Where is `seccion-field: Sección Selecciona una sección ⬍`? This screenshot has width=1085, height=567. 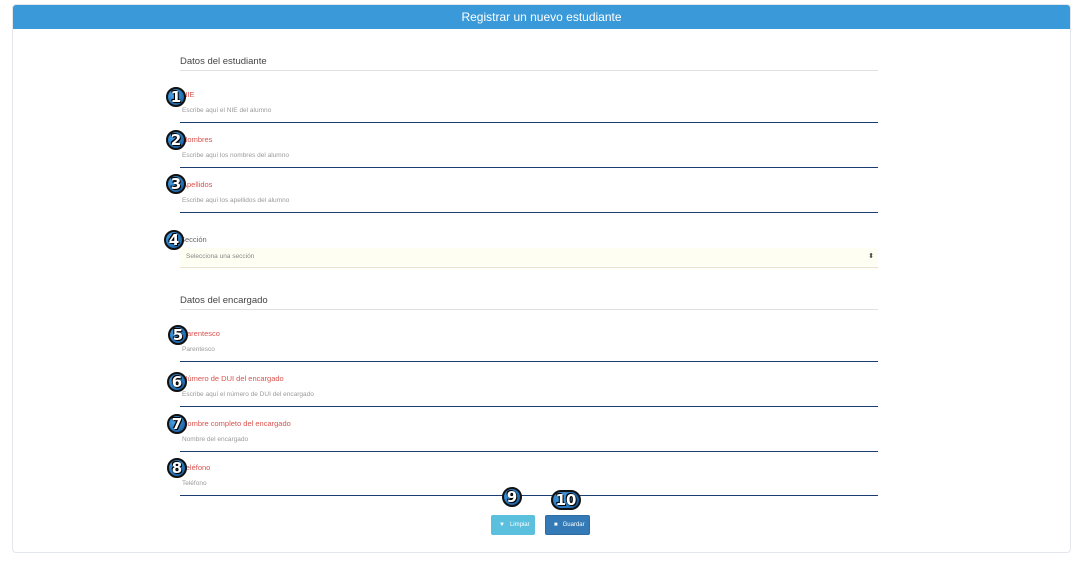
seccion-field: Sección Selecciona una sección ⬍ is located at coordinates (529, 251).